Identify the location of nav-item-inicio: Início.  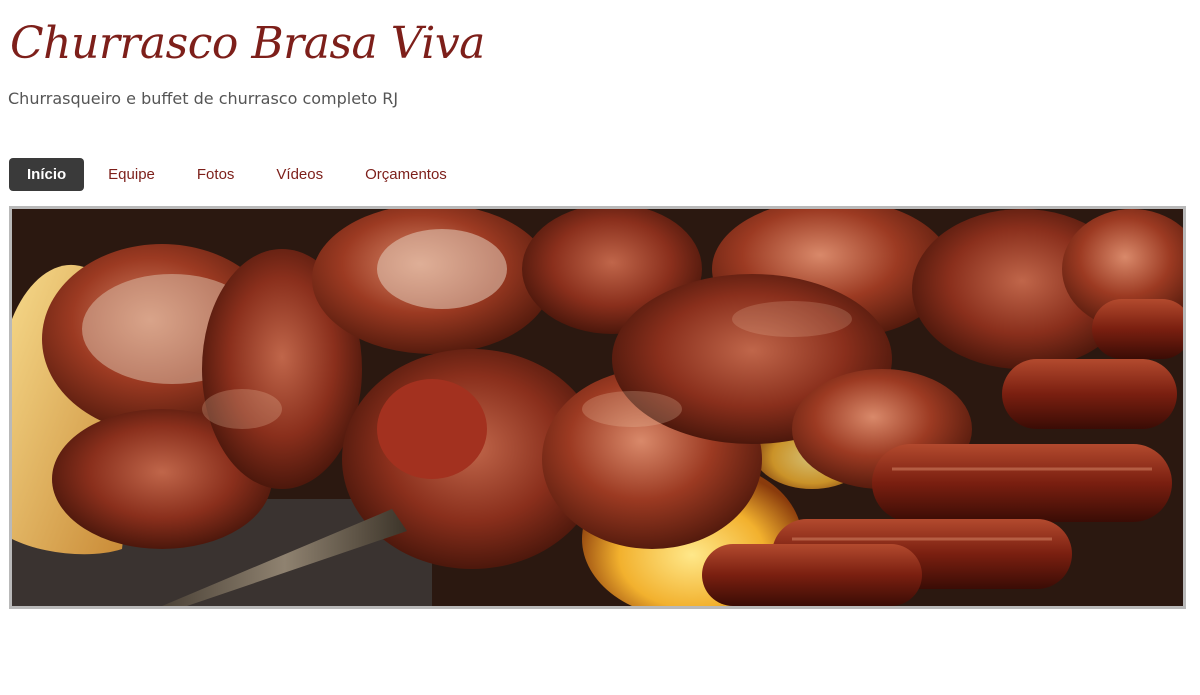
(47, 174).